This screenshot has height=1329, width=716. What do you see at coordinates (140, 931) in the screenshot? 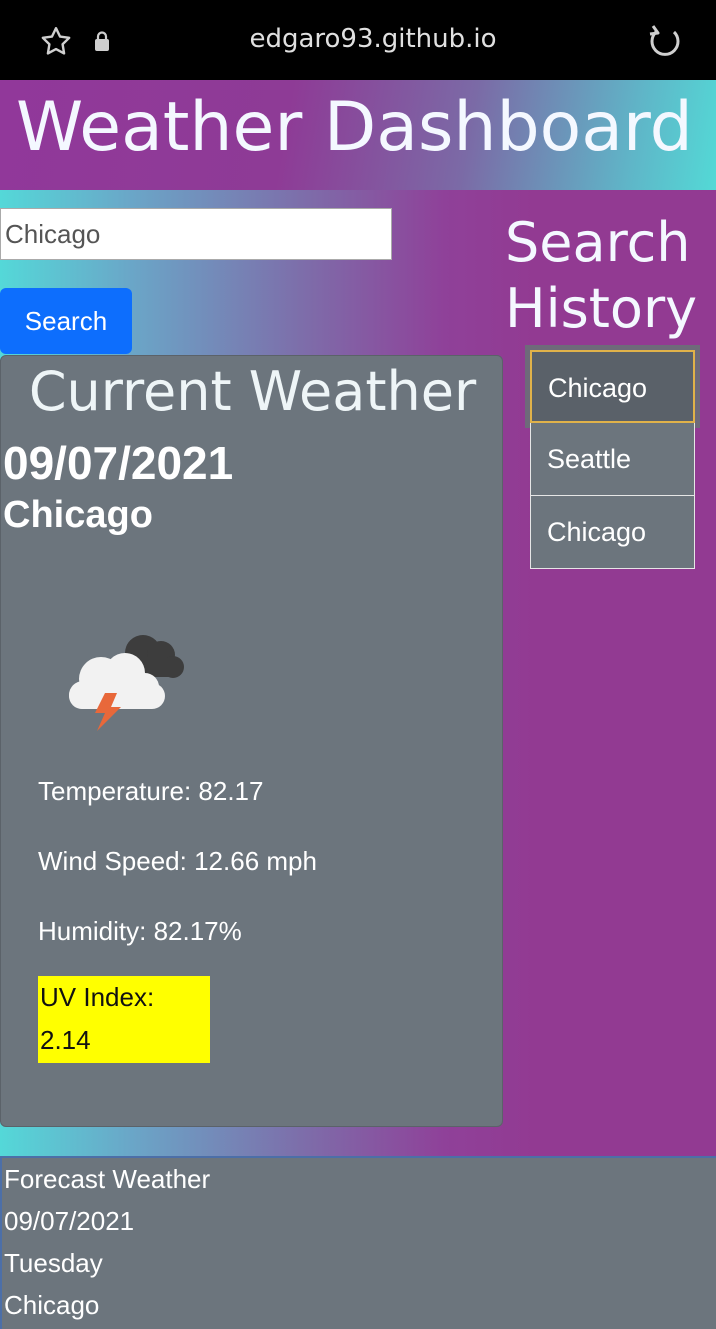
I see `humidity-text: Humidity: 82.17%` at bounding box center [140, 931].